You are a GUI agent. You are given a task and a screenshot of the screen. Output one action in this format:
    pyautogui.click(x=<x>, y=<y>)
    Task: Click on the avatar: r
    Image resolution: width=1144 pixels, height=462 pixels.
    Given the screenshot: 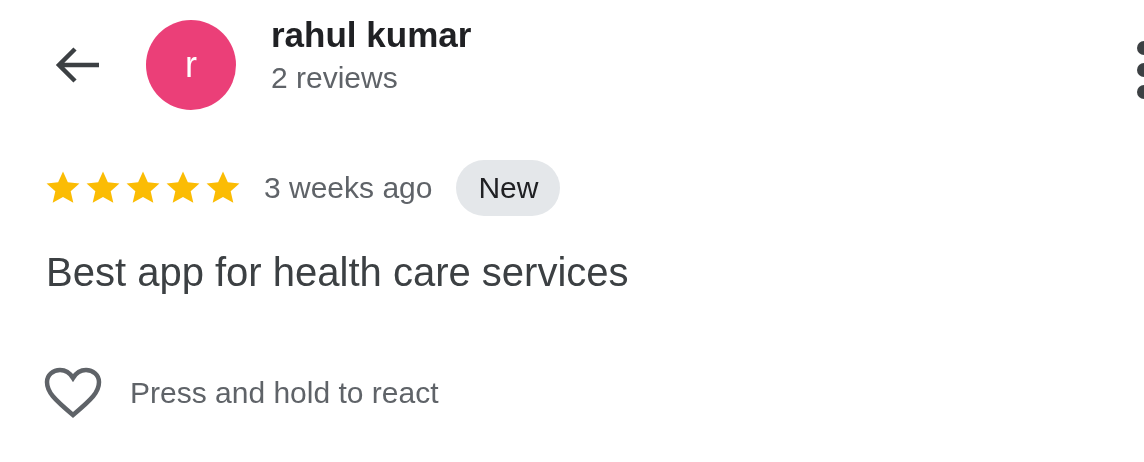 What is the action you would take?
    pyautogui.click(x=191, y=65)
    